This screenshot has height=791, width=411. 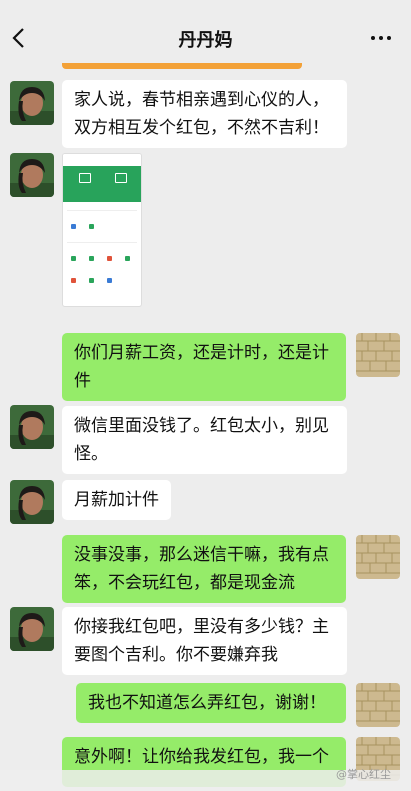 I want to click on message-bubble-sent: 没事没事，那么迷信干嘛，我有点笨，不会玩红包，都是现金流, so click(x=204, y=569).